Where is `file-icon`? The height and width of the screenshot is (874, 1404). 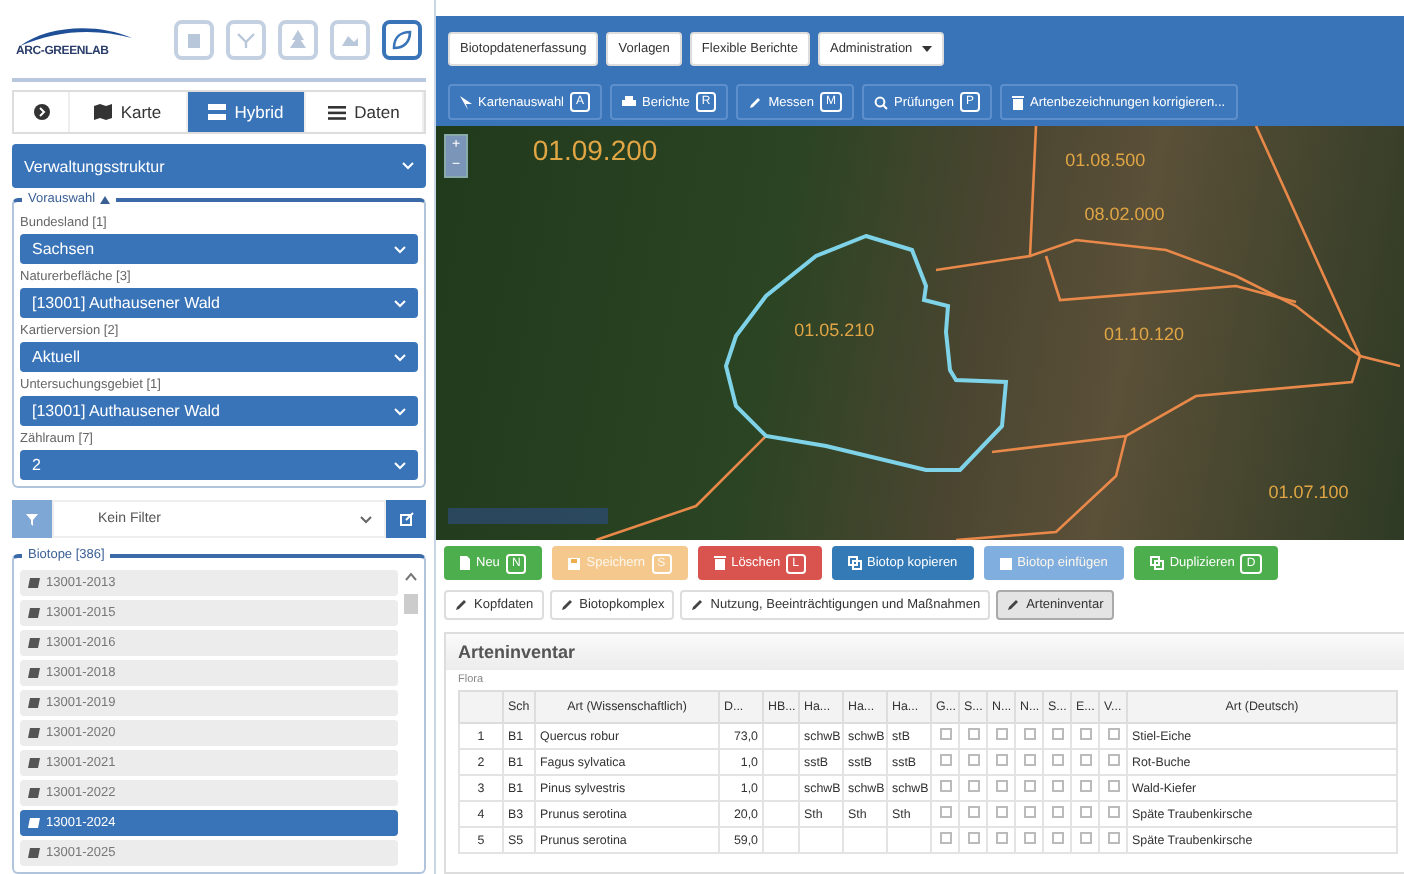
file-icon is located at coordinates (465, 563).